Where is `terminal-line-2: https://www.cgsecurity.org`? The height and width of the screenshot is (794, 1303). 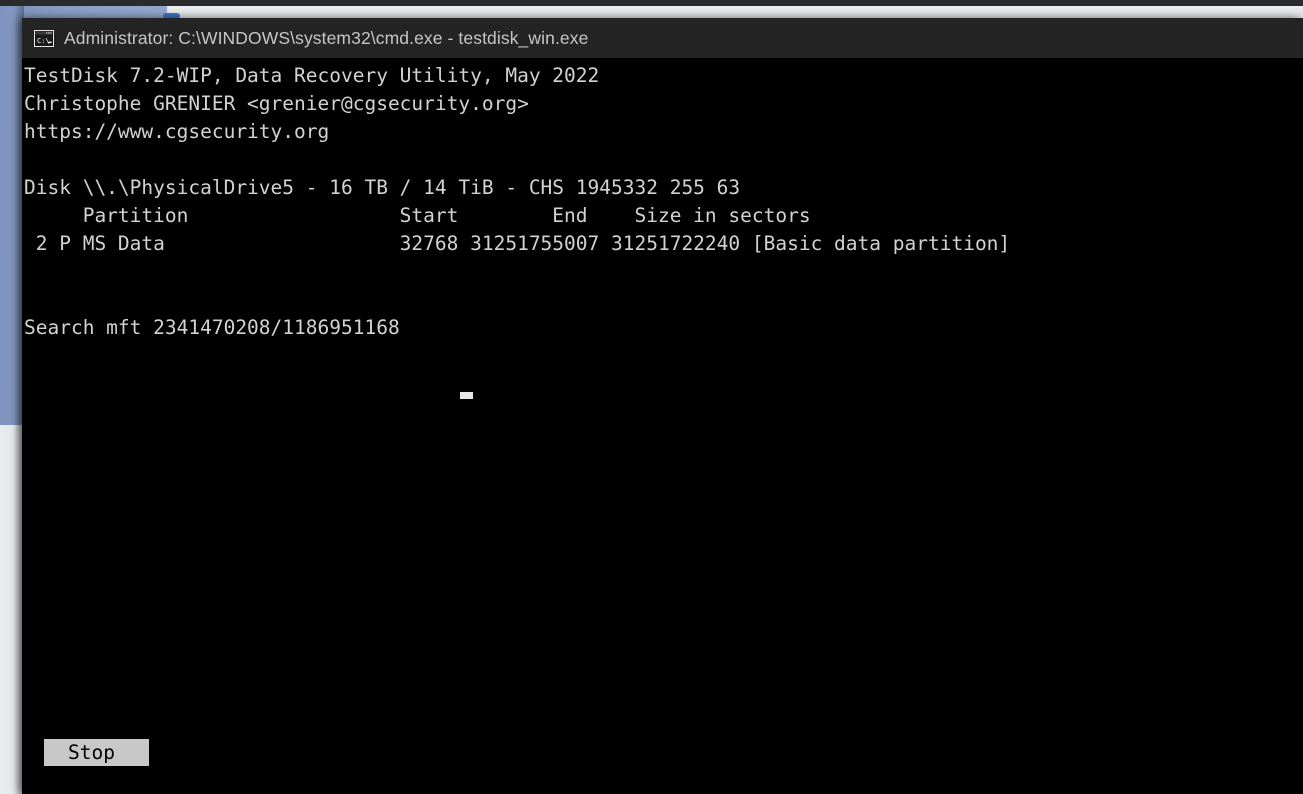 terminal-line-2: https://www.cgsecurity.org is located at coordinates (177, 131).